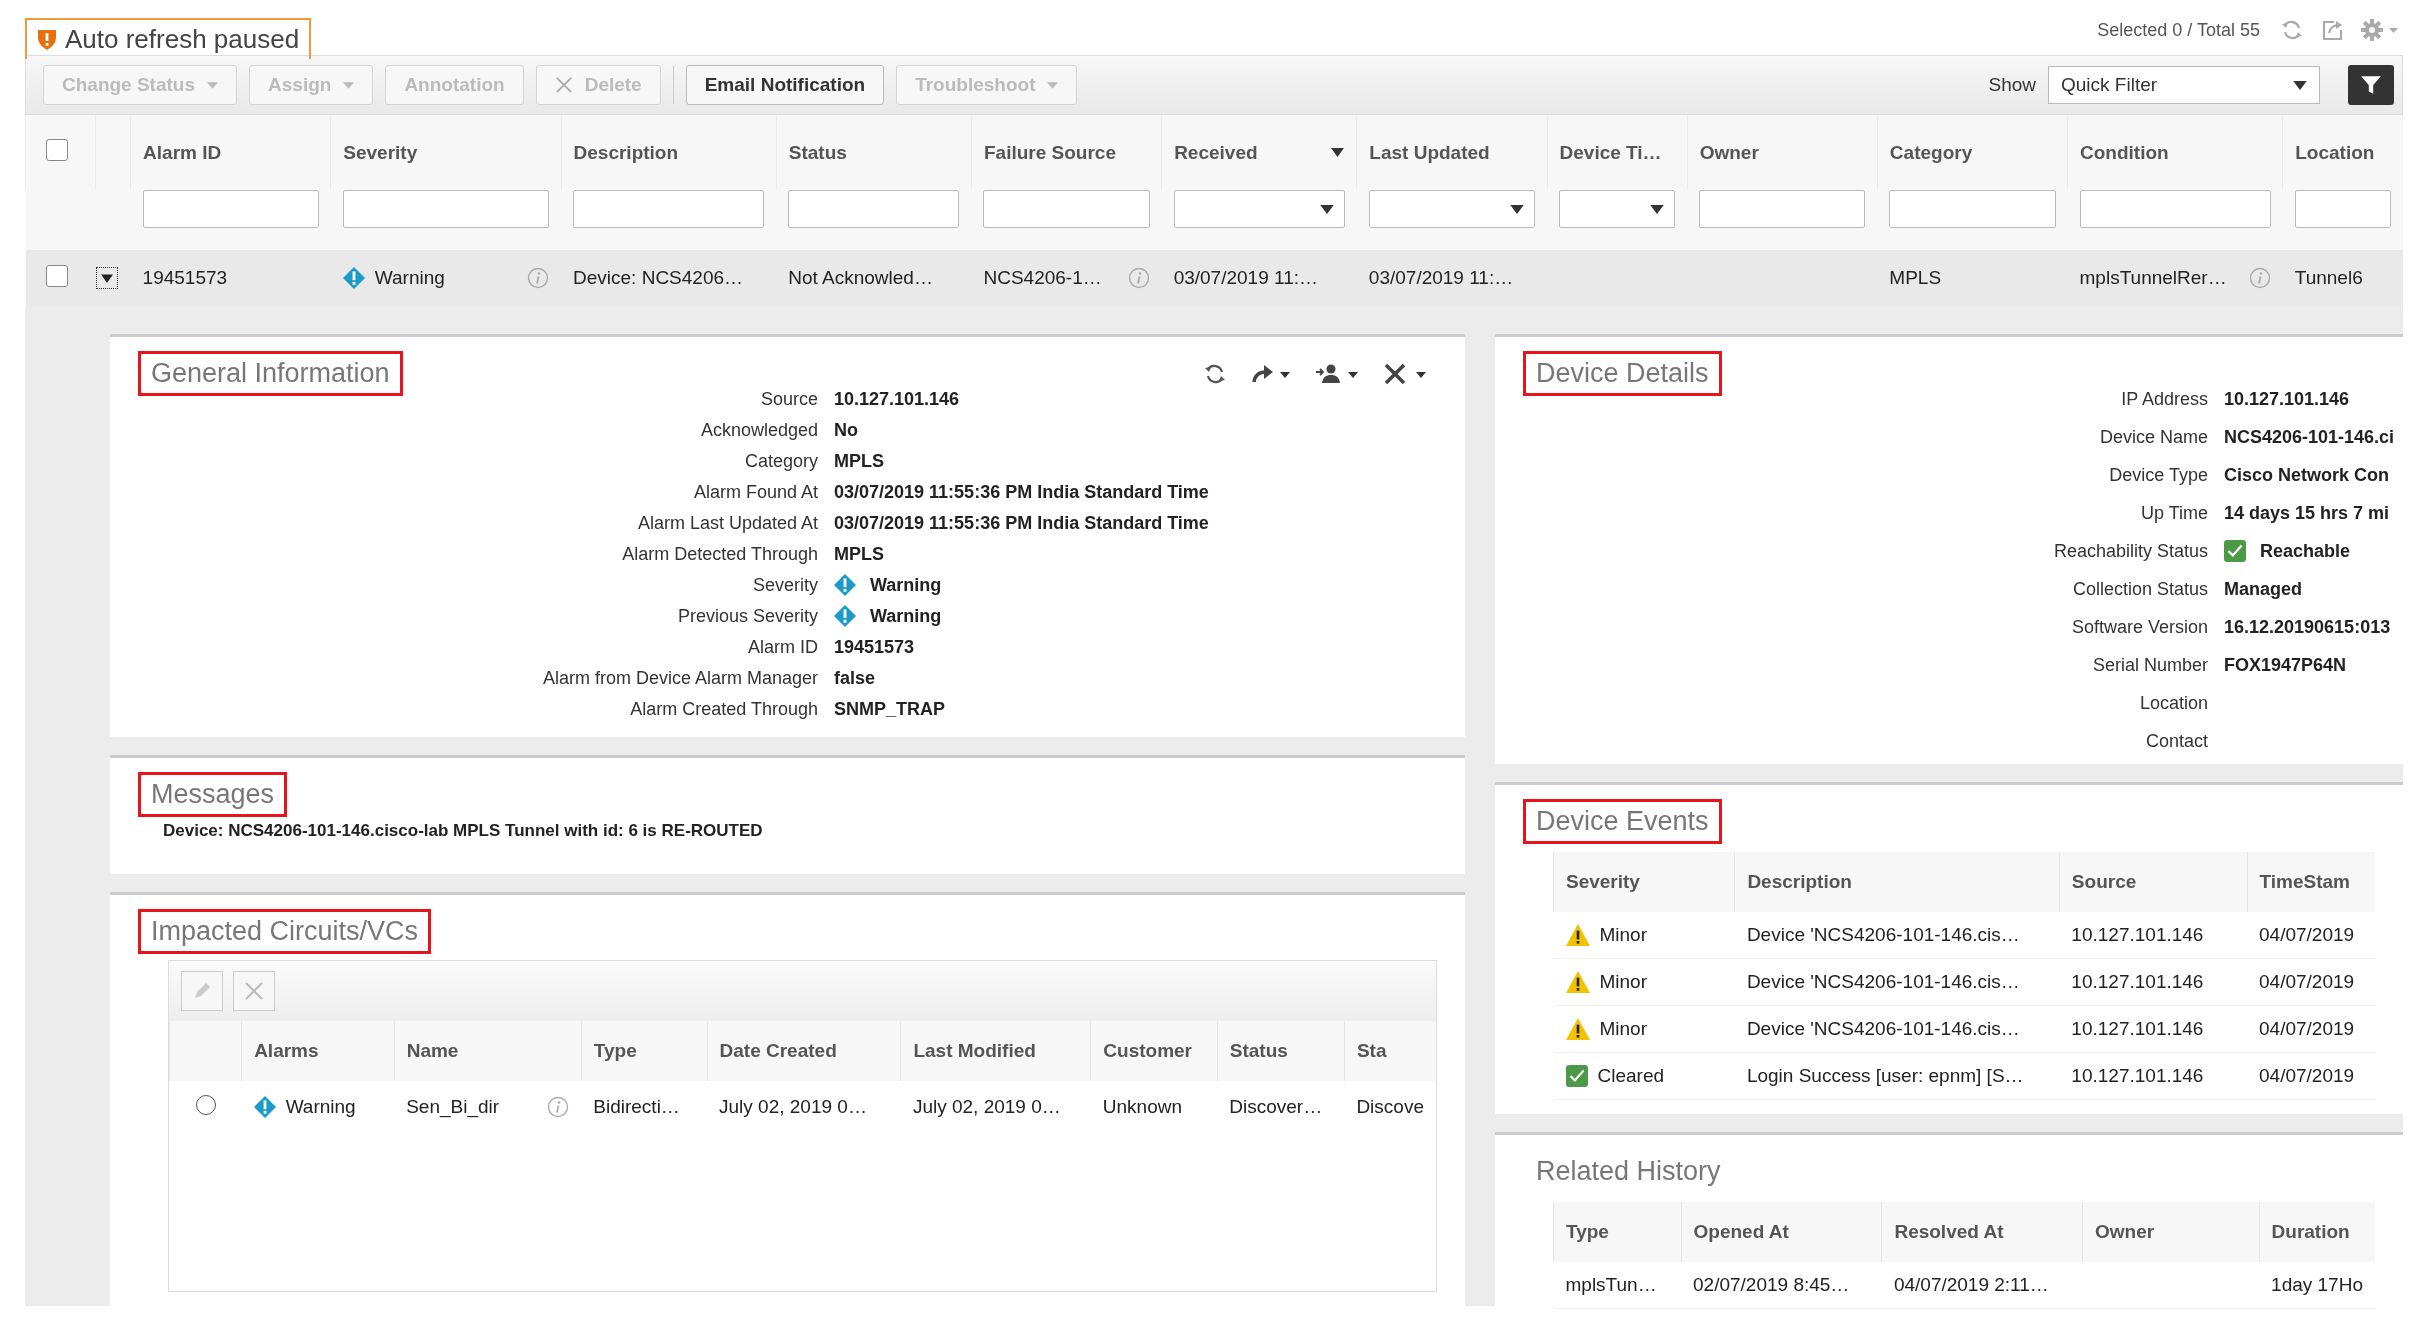 Image resolution: width=2430 pixels, height=1338 pixels. Describe the element at coordinates (2305, 551) in the screenshot. I see `field-value: Reachable` at that location.